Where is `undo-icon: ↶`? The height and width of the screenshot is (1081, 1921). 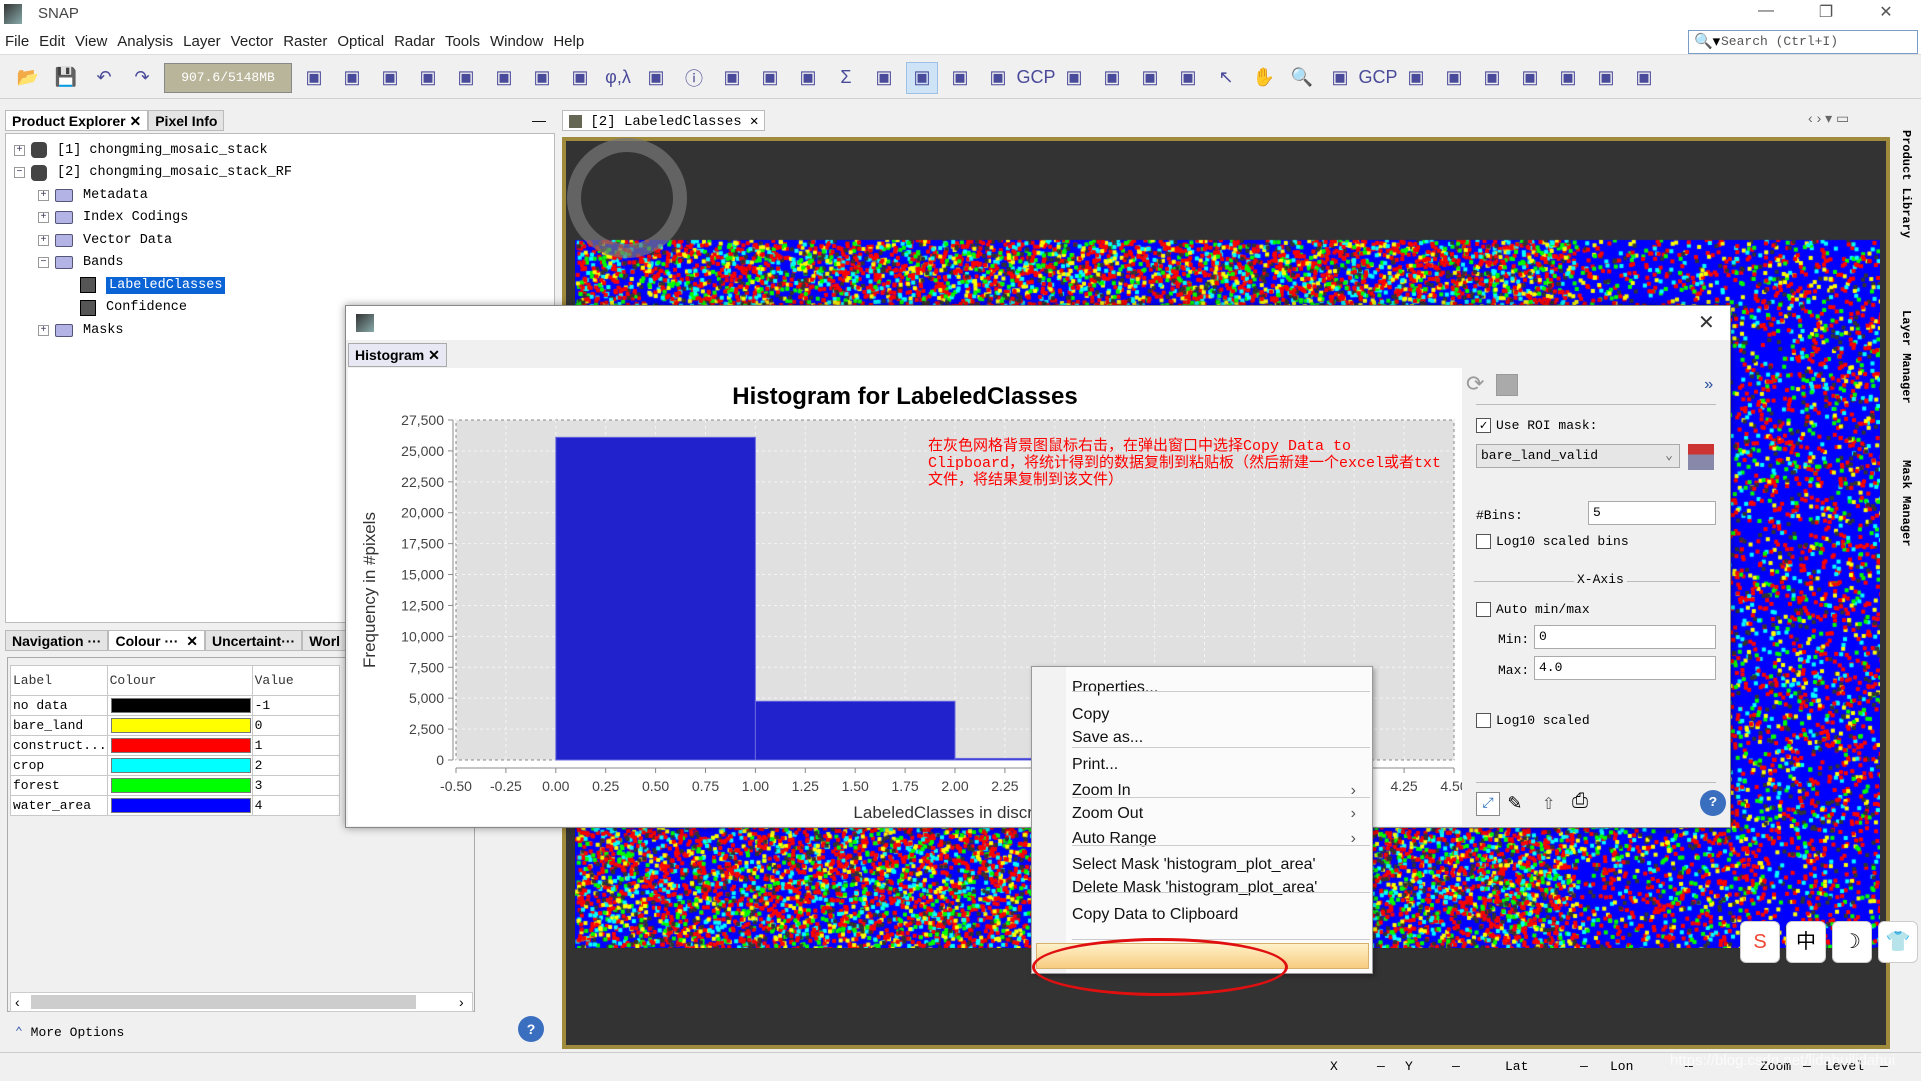
undo-icon: ↶ is located at coordinates (104, 78).